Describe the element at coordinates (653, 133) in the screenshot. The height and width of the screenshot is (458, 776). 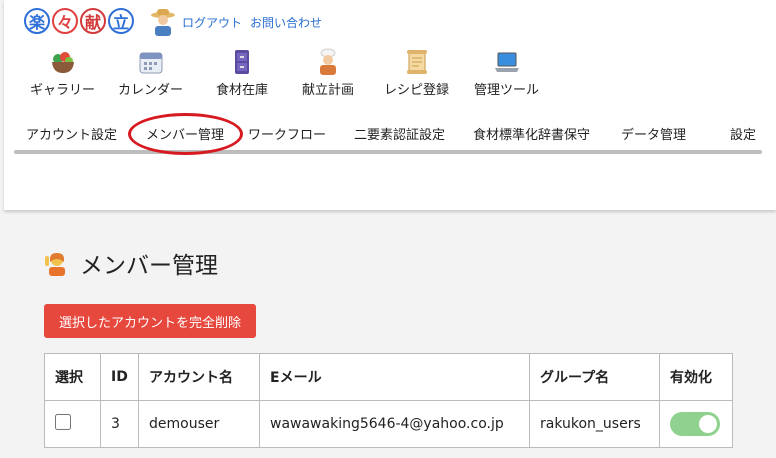
I see `tab-data-management: データ管理` at that location.